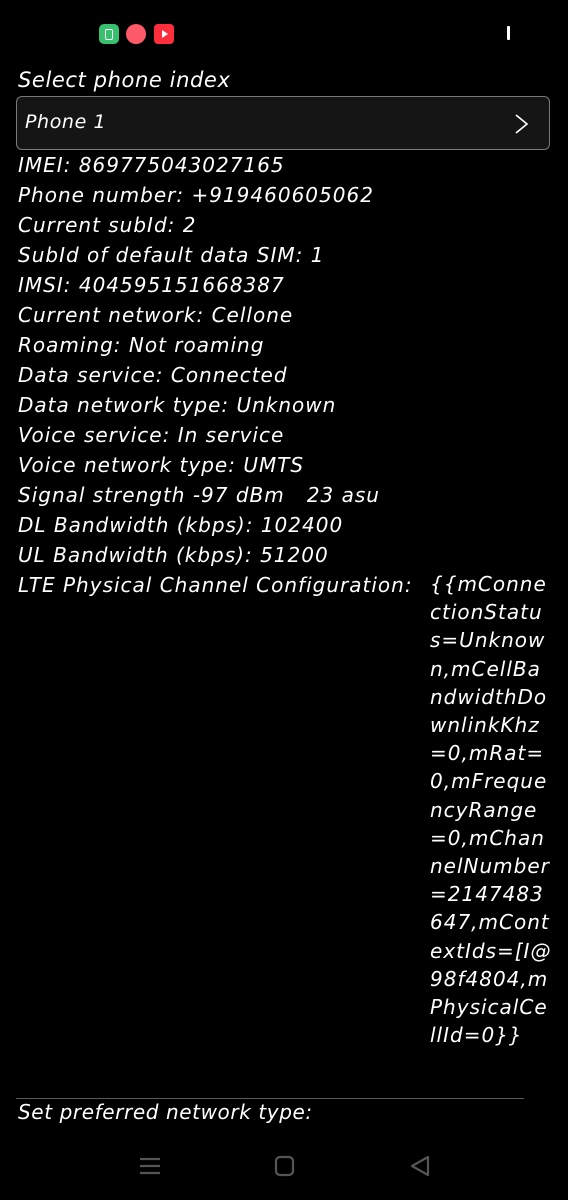 This screenshot has width=568, height=1200. I want to click on signal-indicator-icon, so click(508, 33).